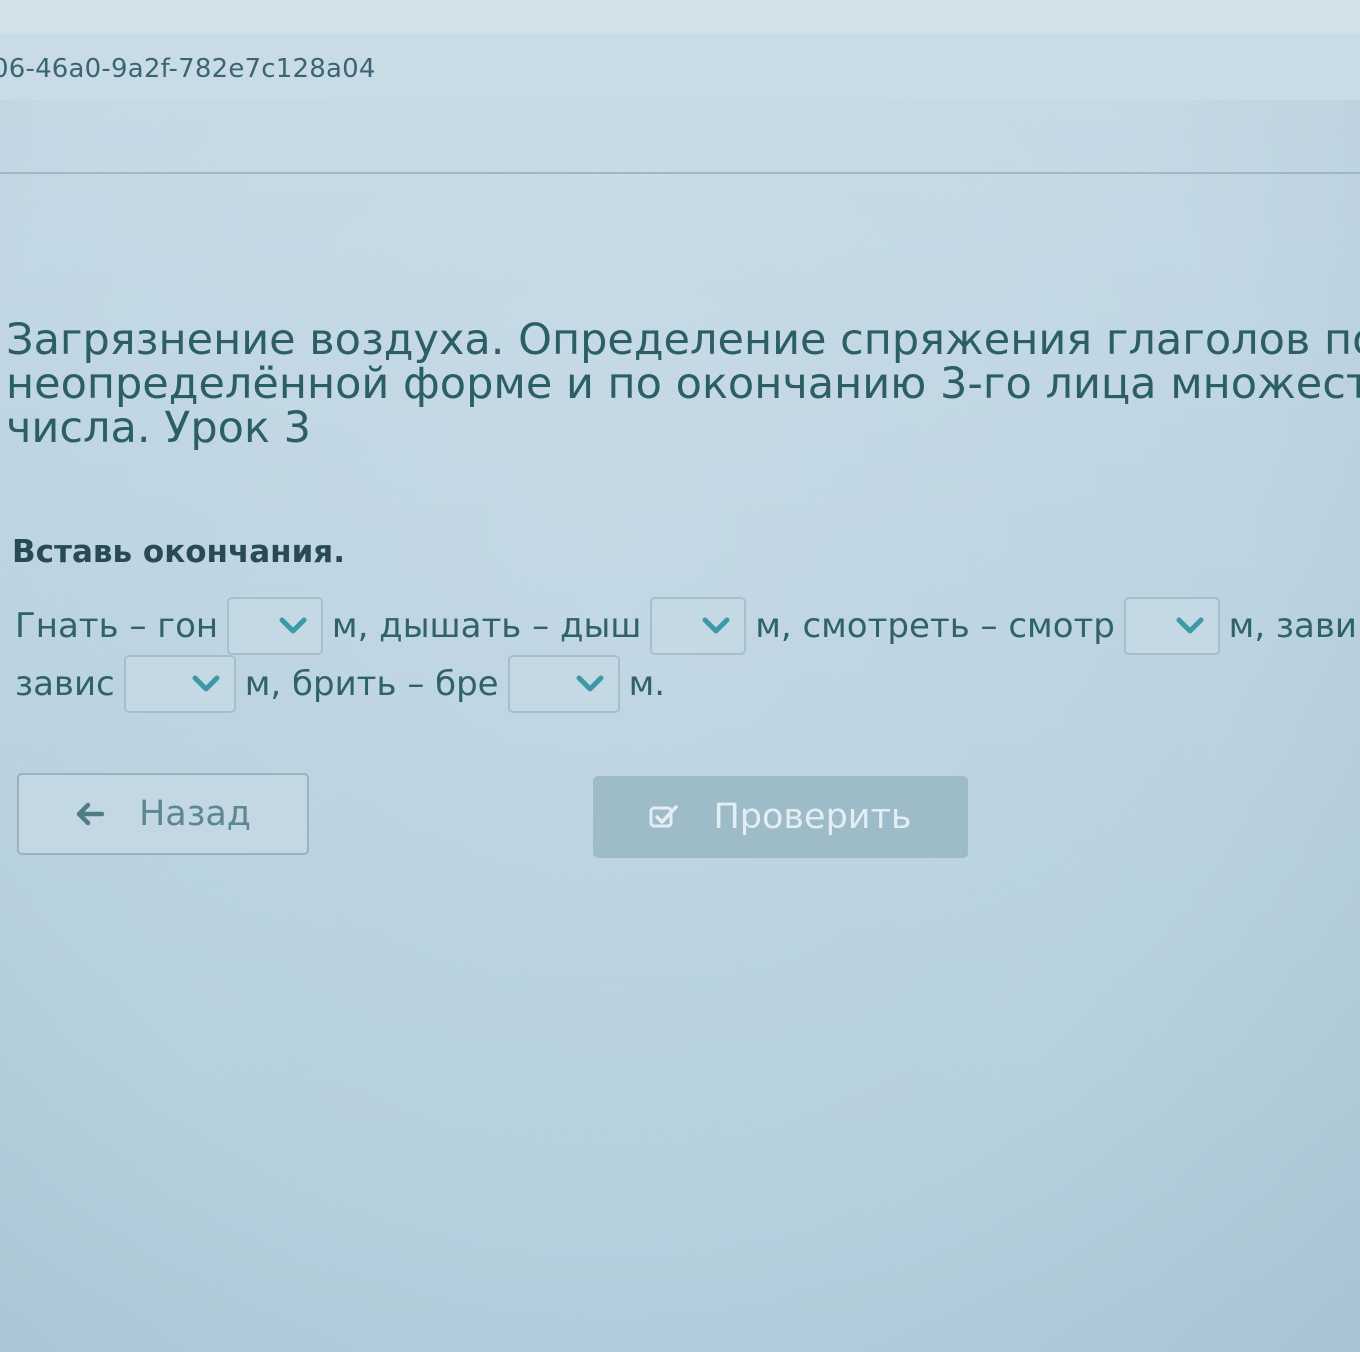 The width and height of the screenshot is (1360, 1352). Describe the element at coordinates (195, 814) in the screenshot. I see `back-button-label: Назад` at that location.